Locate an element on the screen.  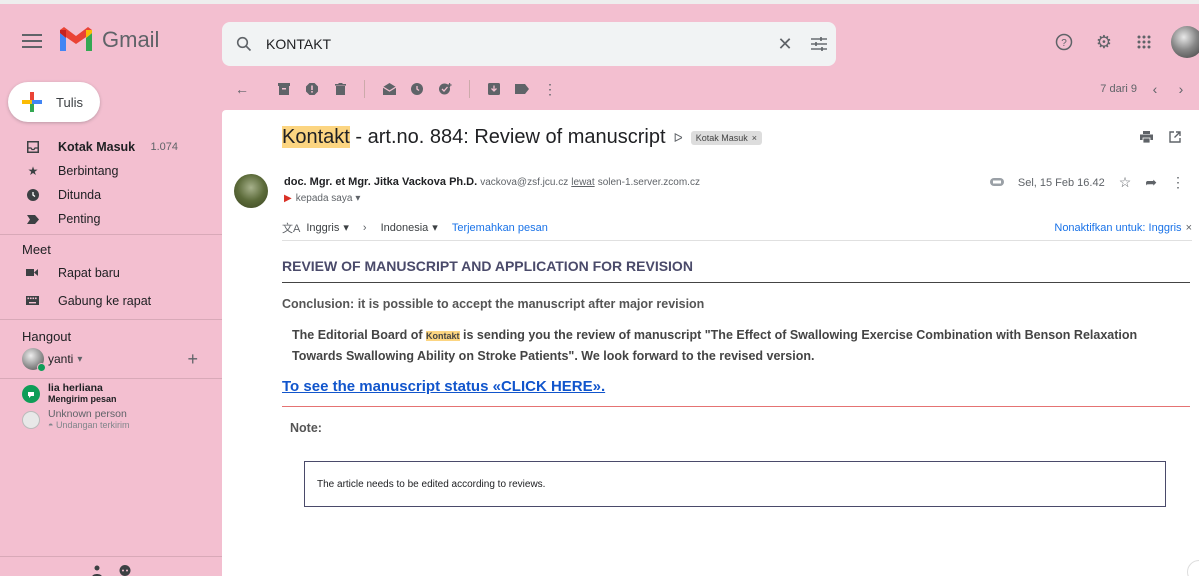
person-icon is located at coordinates (97, 569).